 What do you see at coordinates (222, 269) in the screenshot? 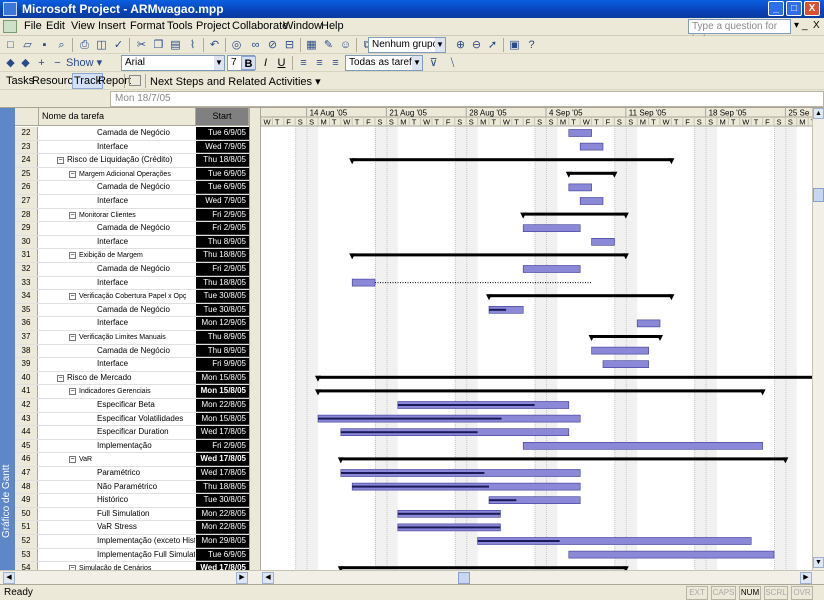
I see `start-date-cell: Fri 2/9/05` at bounding box center [222, 269].